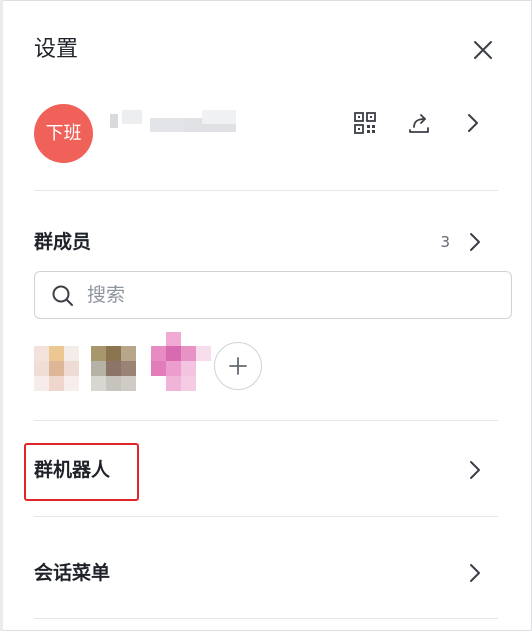  I want to click on panel-edge, so click(1, 315).